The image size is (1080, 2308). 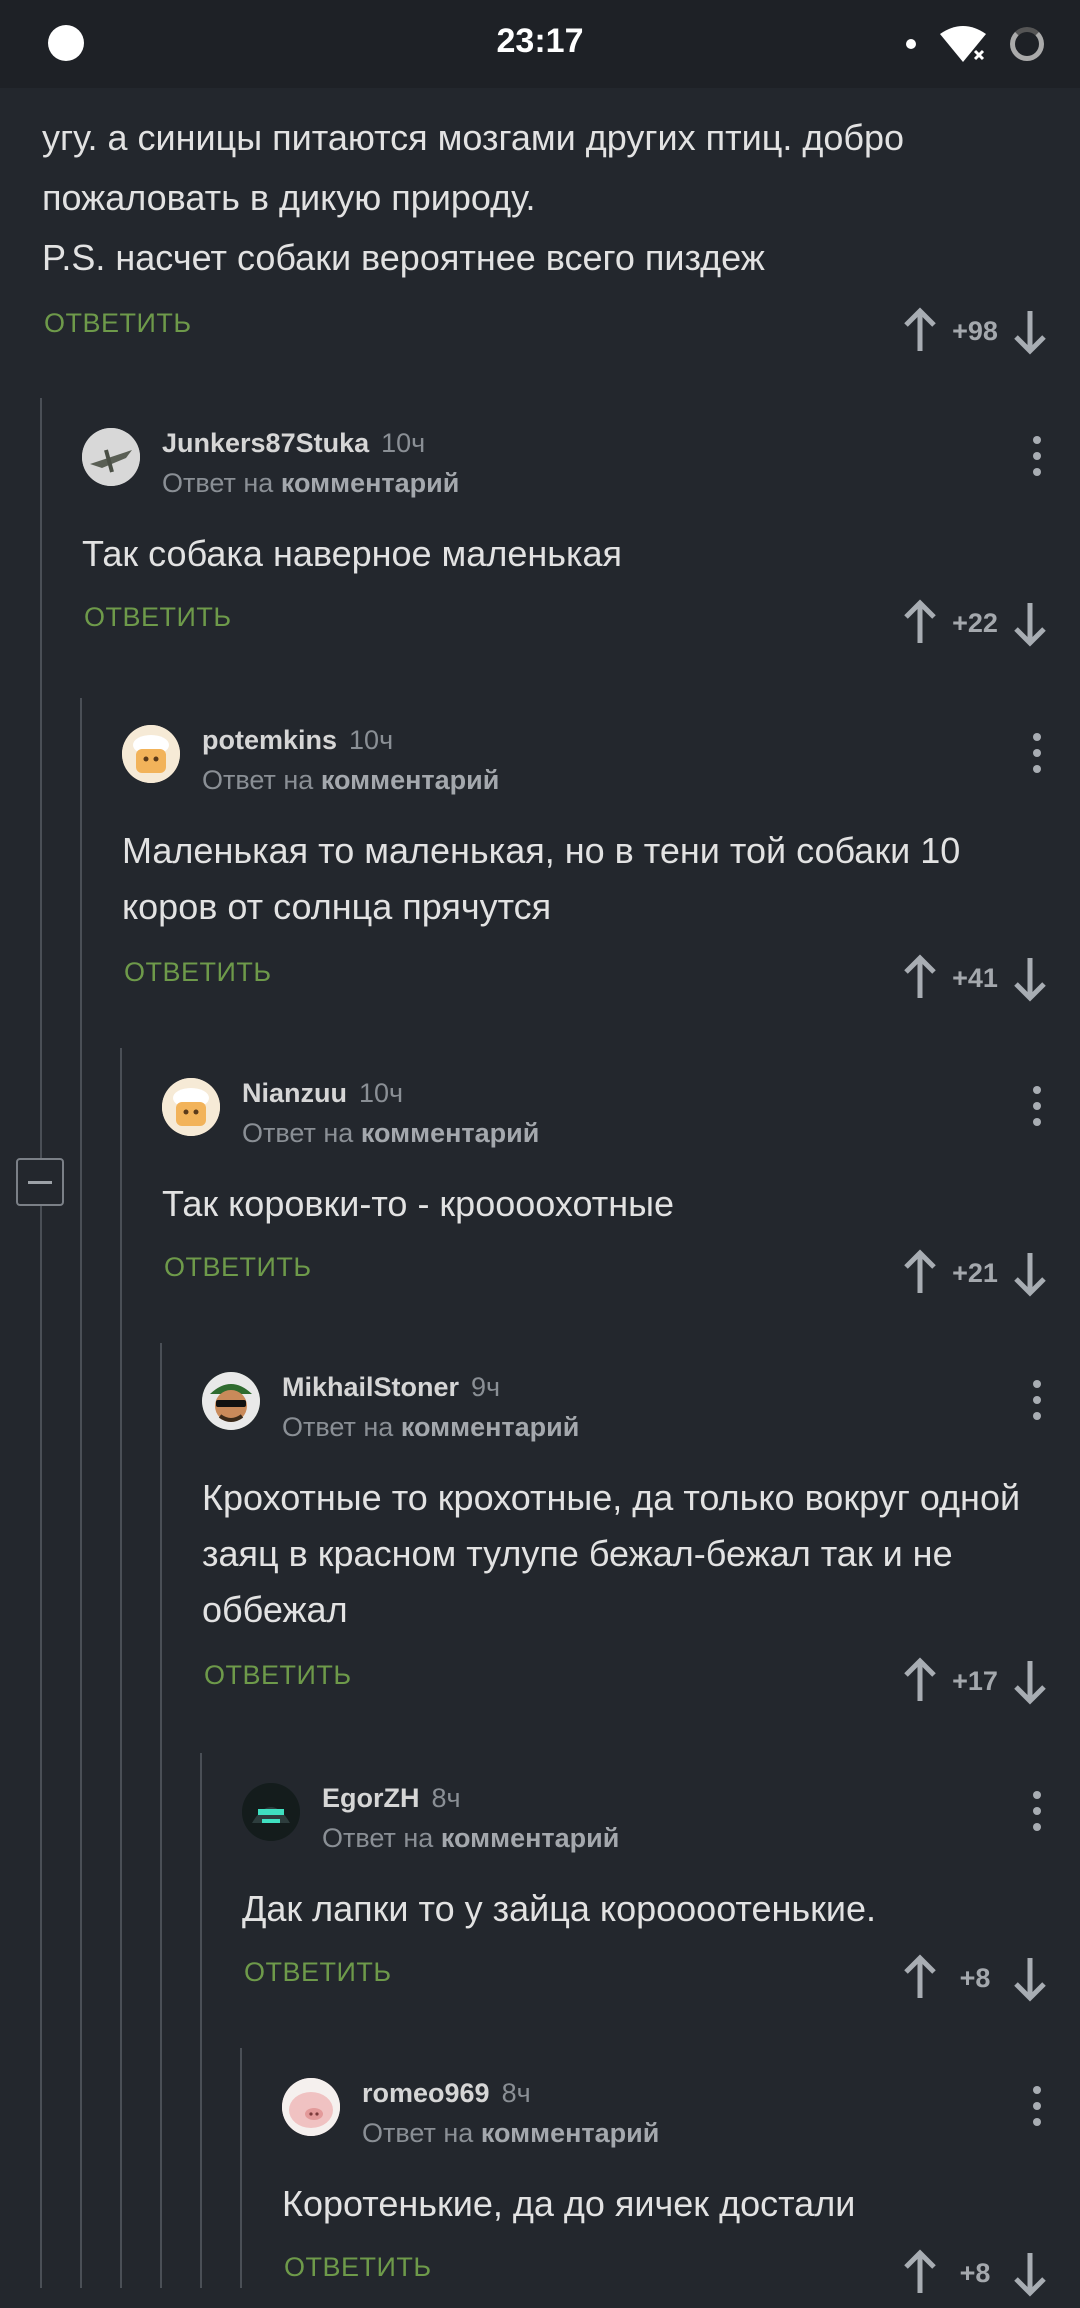 I want to click on comment-text: Так собака наверное маленькая, so click(x=352, y=553).